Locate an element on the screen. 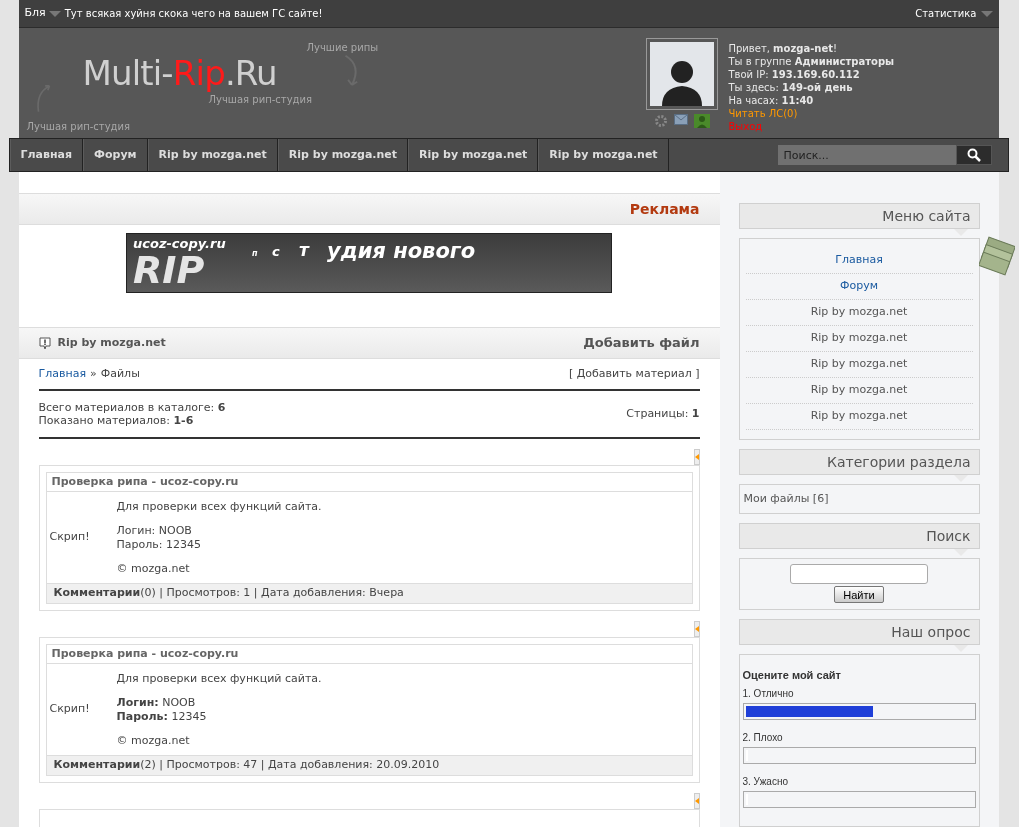  money-stack-icon is located at coordinates (996, 256).